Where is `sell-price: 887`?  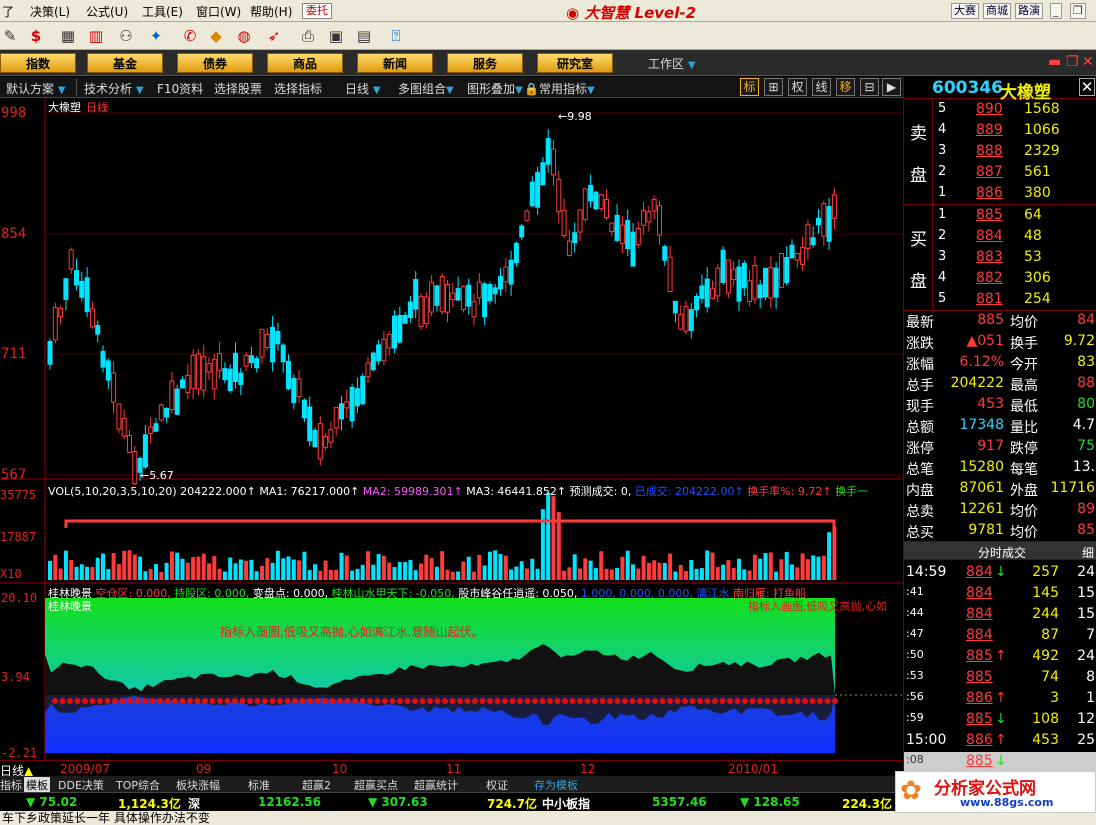 sell-price: 887 is located at coordinates (989, 172).